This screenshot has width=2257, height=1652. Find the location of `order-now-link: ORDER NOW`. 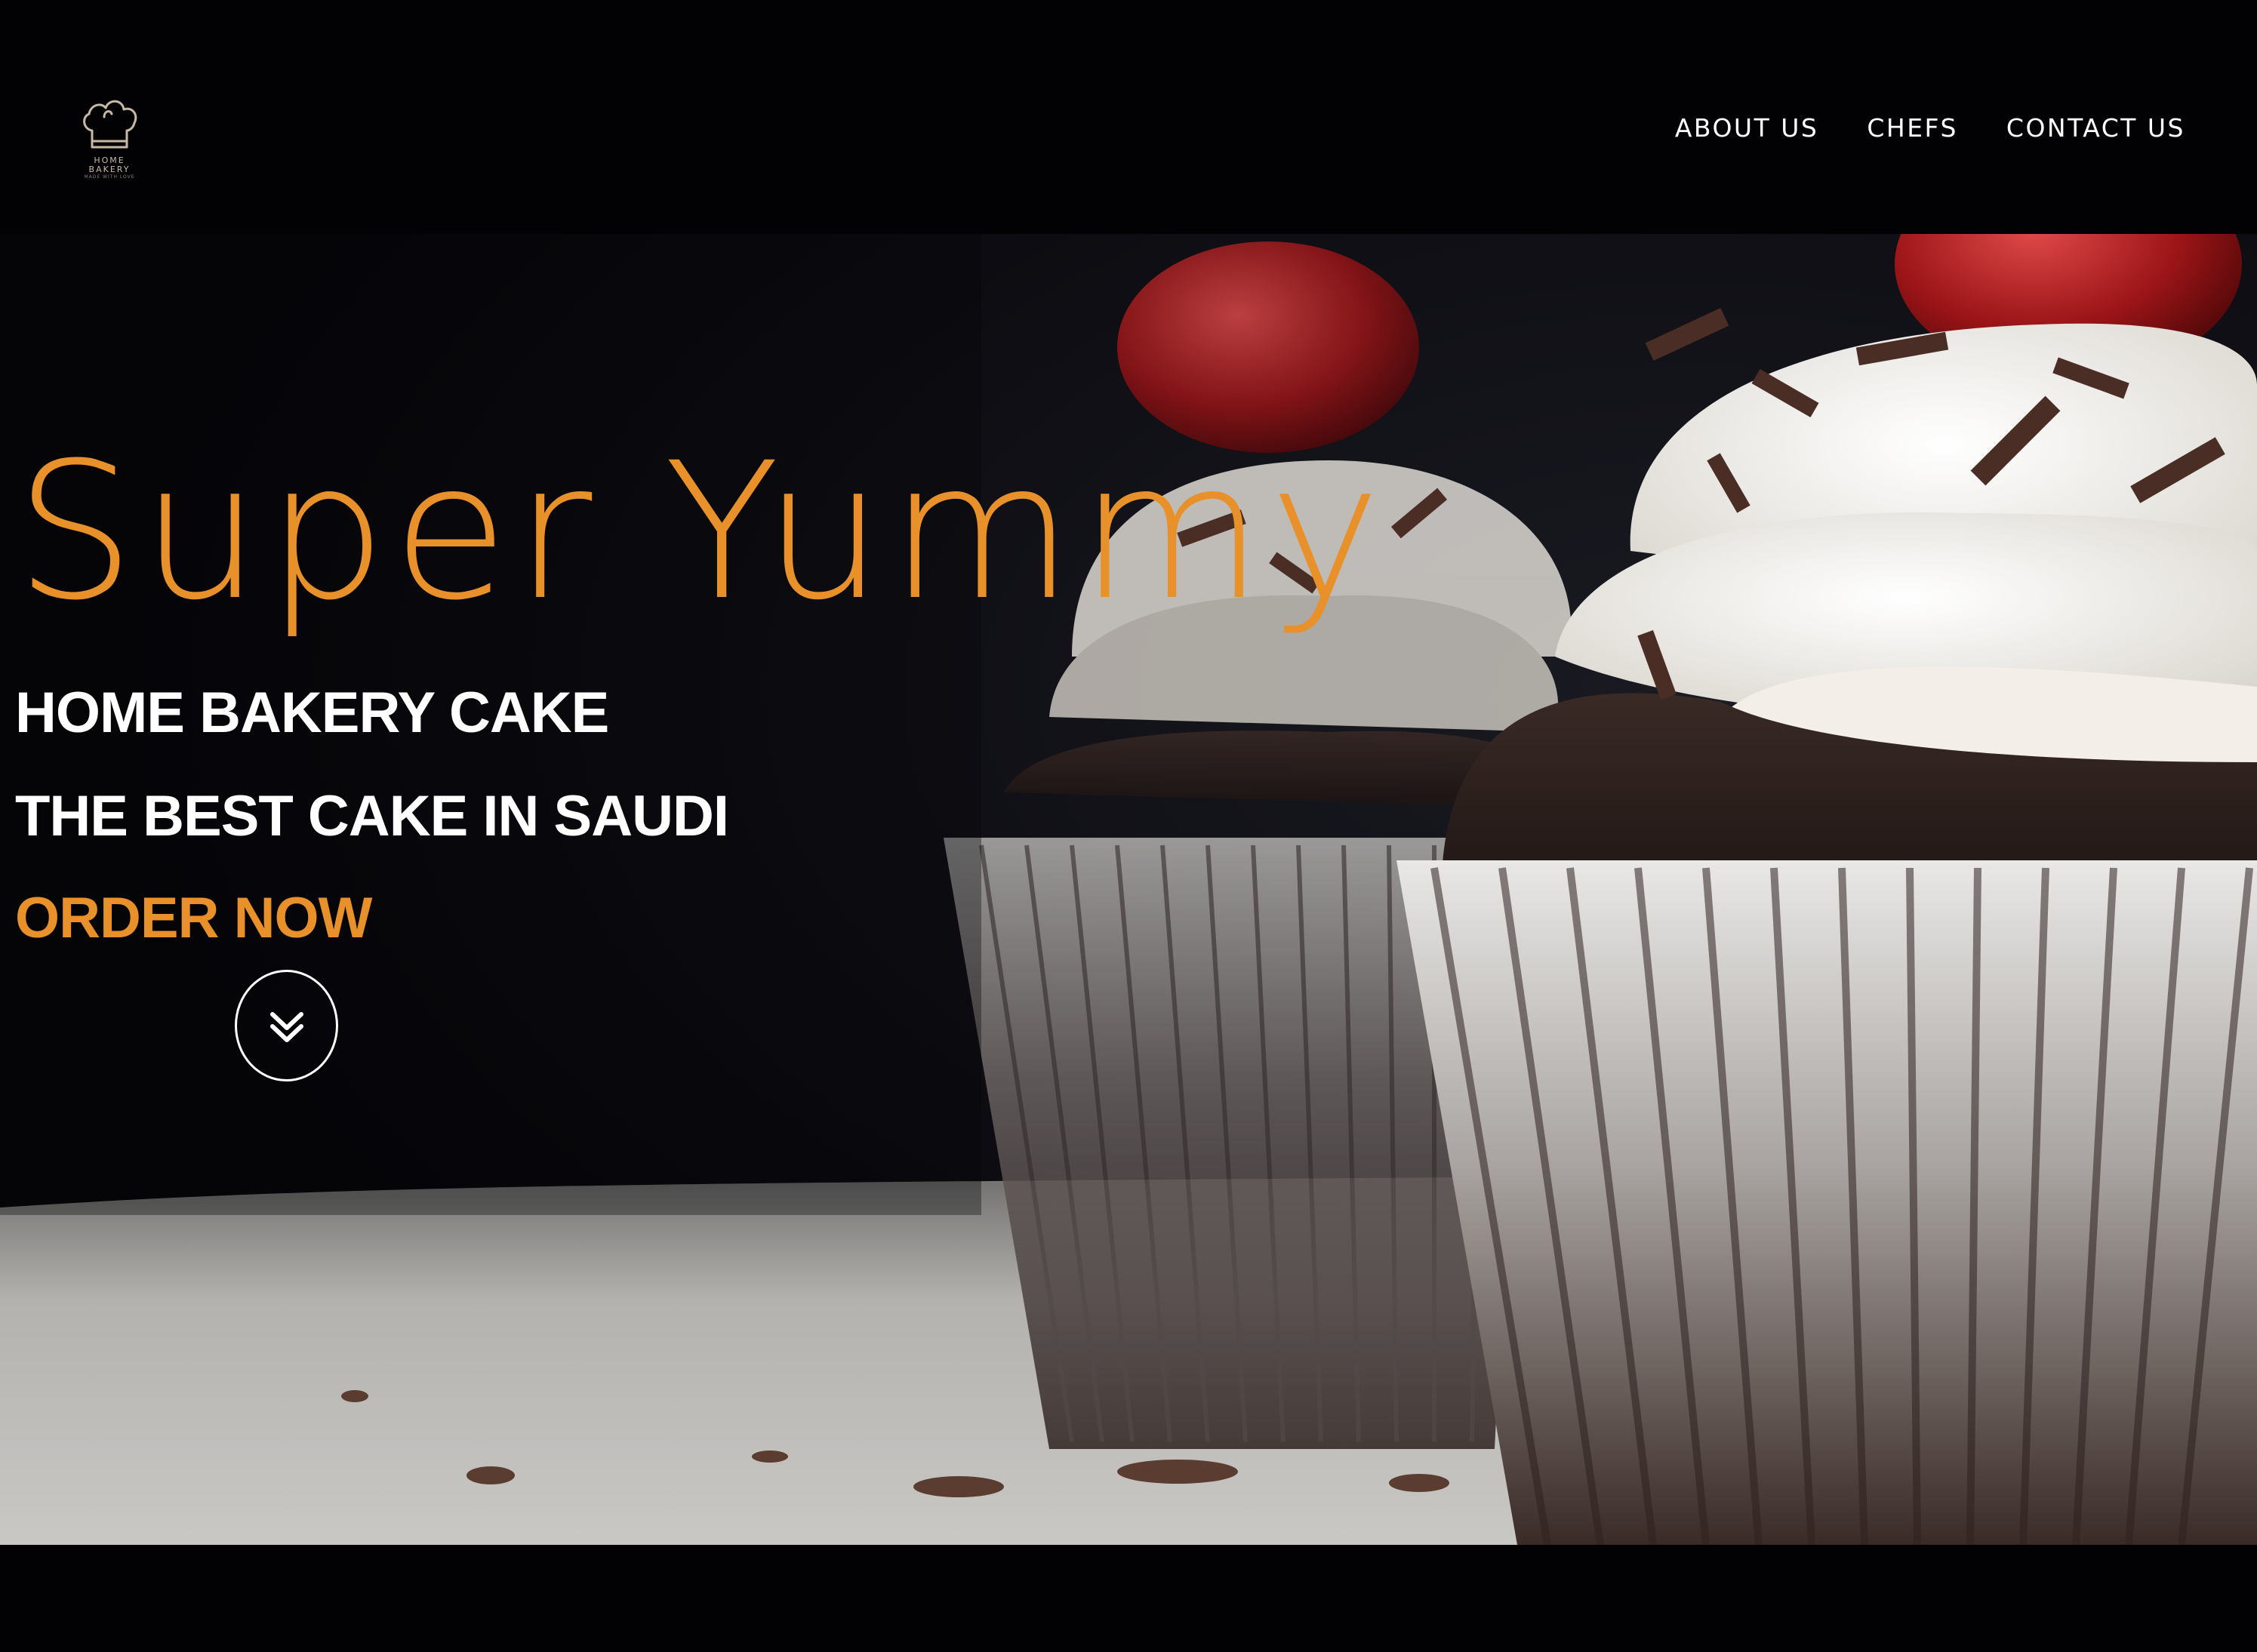

order-now-link: ORDER NOW is located at coordinates (193, 918).